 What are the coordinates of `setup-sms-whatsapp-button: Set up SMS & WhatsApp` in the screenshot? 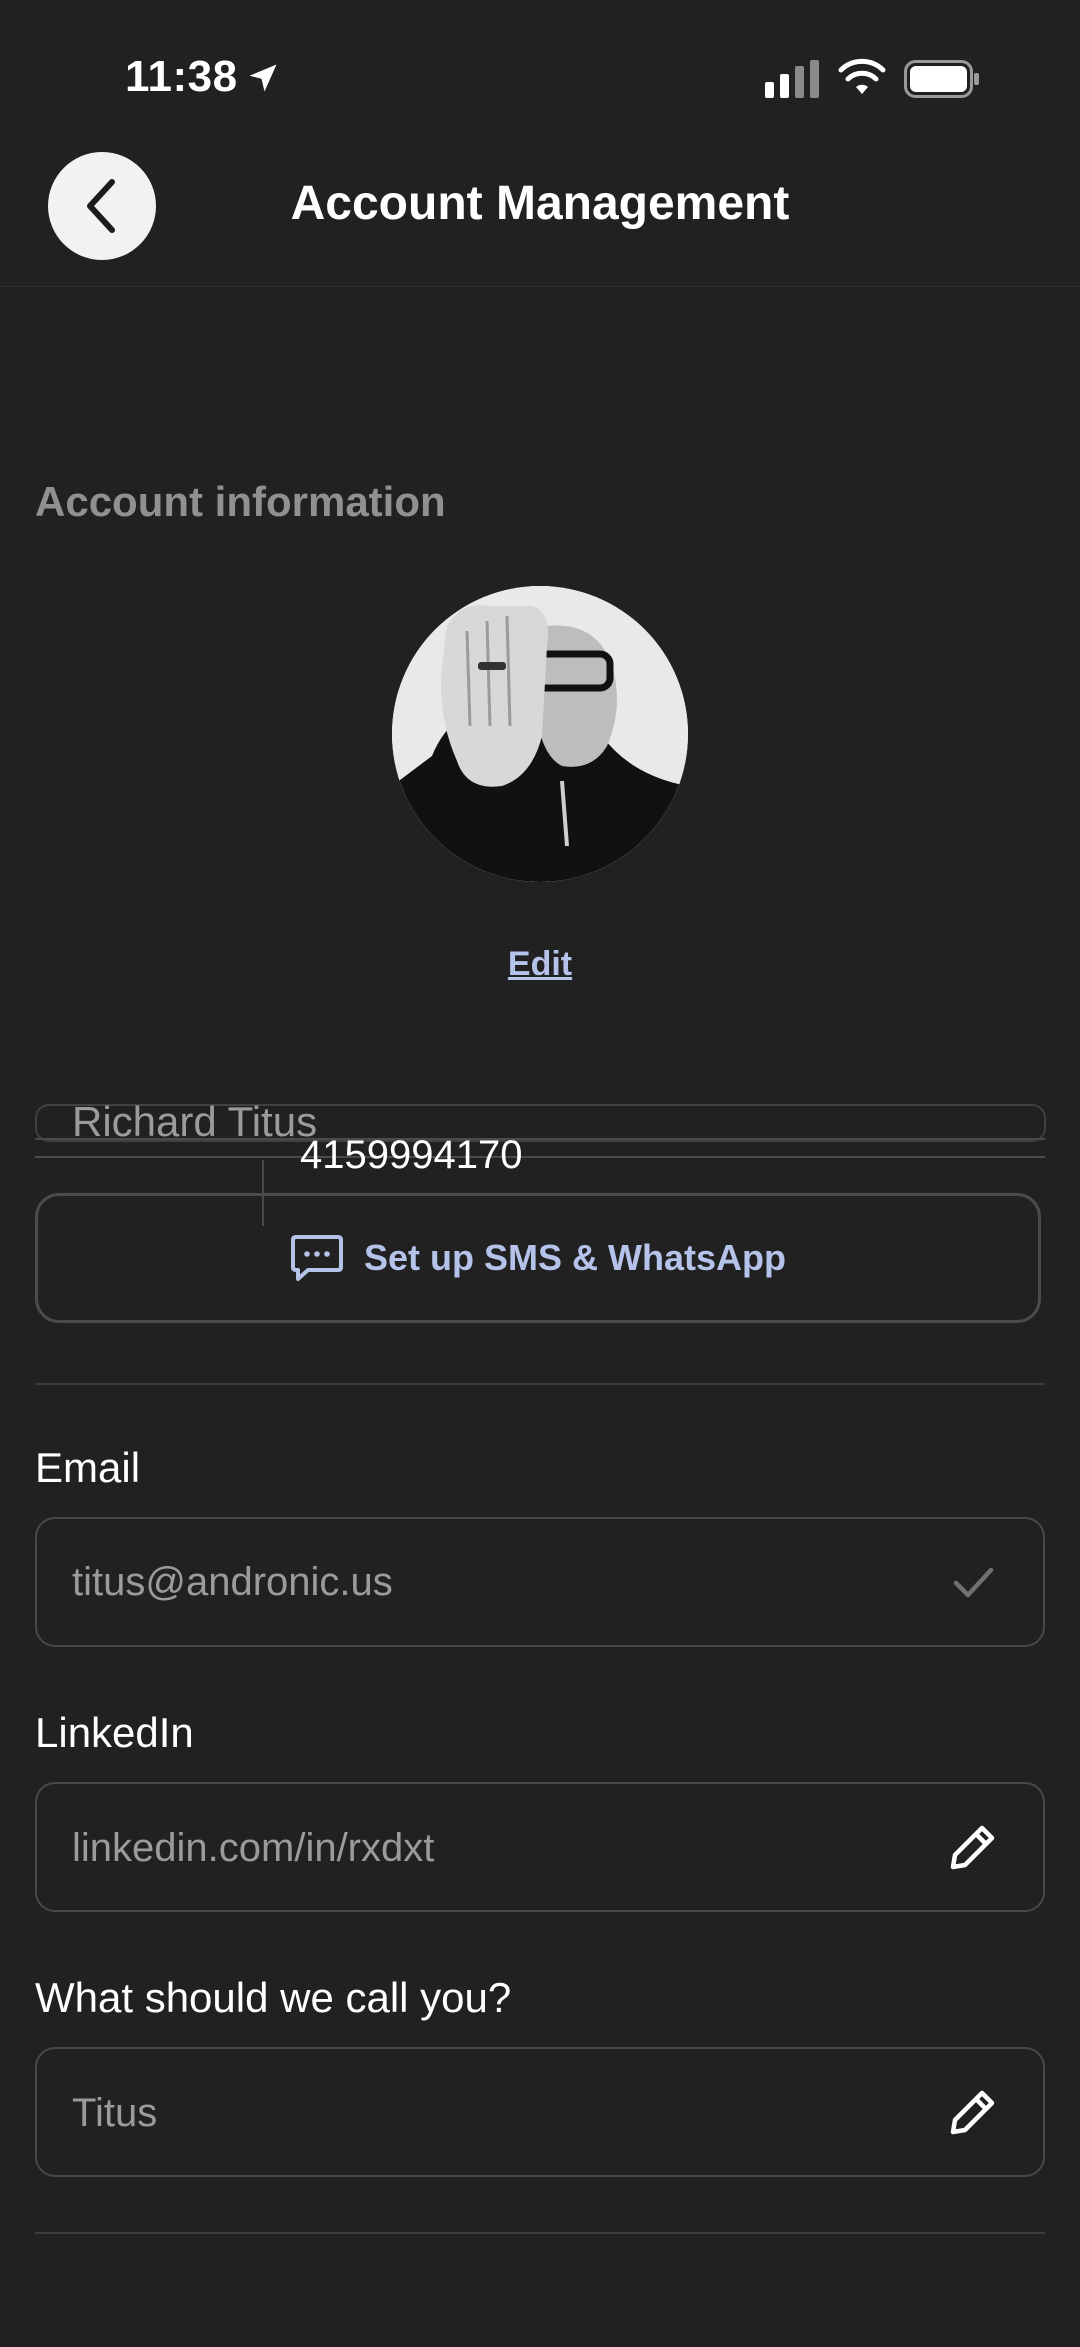 It's located at (538, 1258).